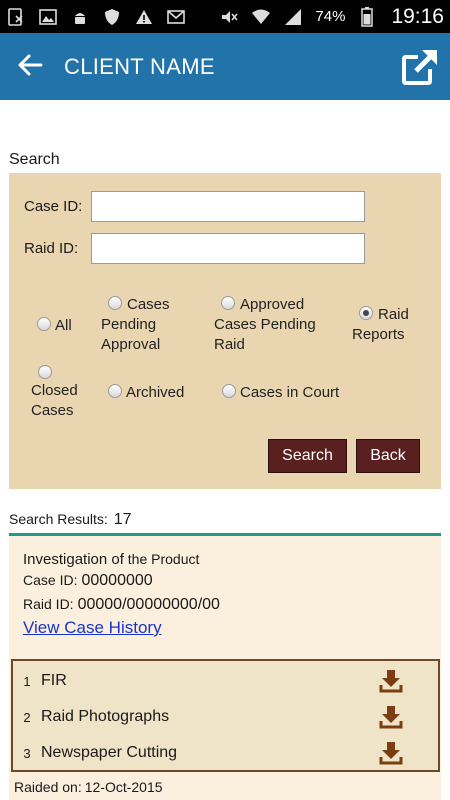 The image size is (450, 800). What do you see at coordinates (293, 17) in the screenshot?
I see `signal-icon` at bounding box center [293, 17].